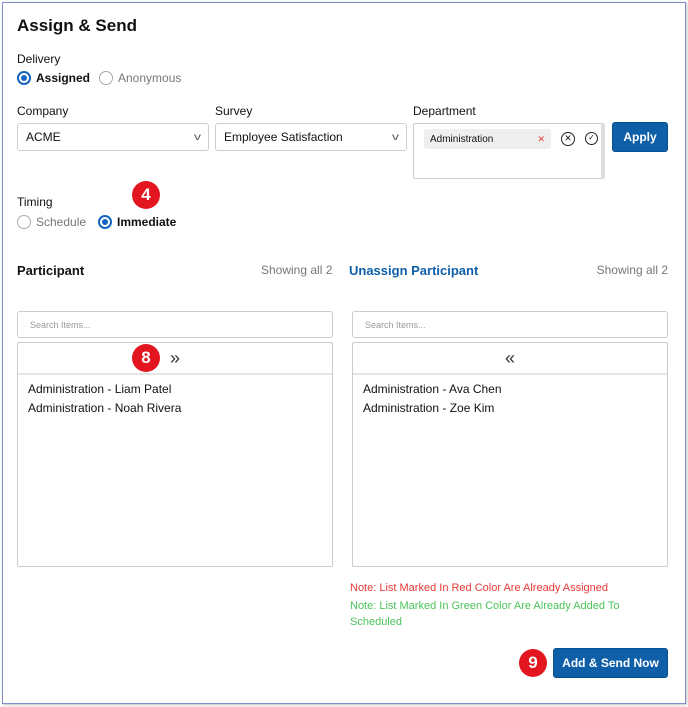  I want to click on radio-assigned: Assigned, so click(53, 78).